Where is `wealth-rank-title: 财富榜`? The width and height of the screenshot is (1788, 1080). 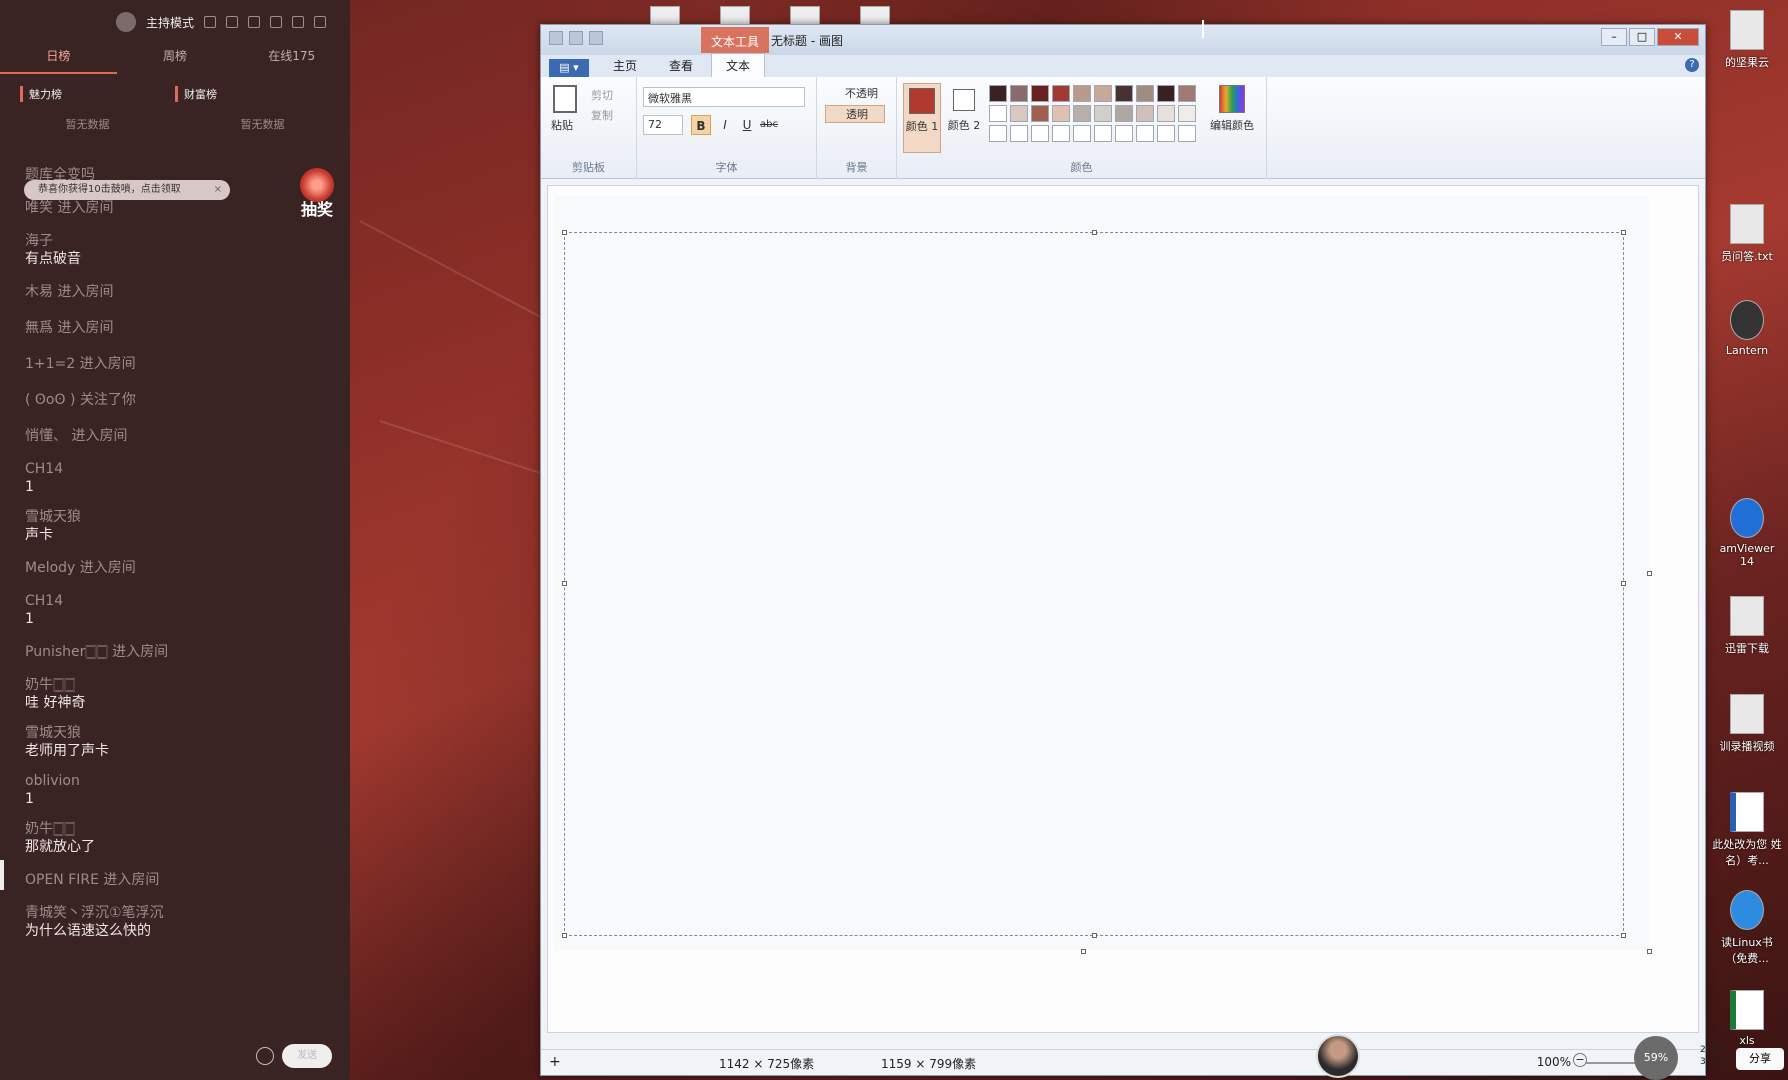
wealth-rank-title: 财富榜 is located at coordinates (252, 94).